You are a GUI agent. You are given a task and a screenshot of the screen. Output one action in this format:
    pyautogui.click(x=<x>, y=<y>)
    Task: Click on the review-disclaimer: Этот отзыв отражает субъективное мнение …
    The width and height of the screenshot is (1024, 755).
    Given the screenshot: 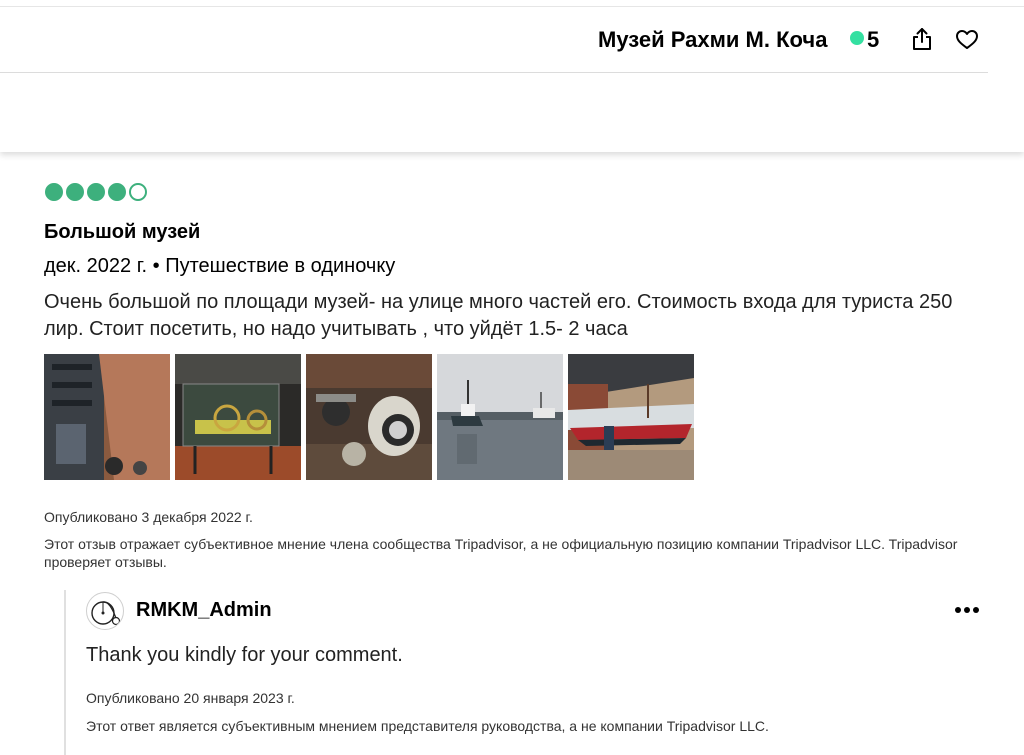 What is the action you would take?
    pyautogui.click(x=501, y=553)
    